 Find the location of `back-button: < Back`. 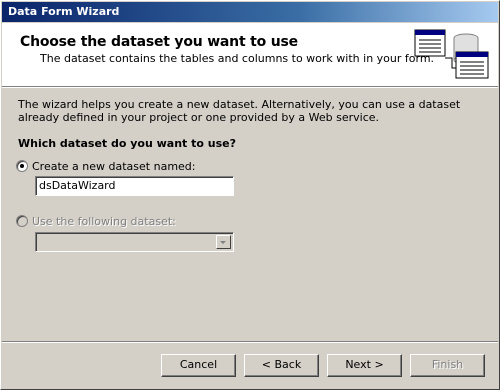

back-button: < Back is located at coordinates (281, 365).